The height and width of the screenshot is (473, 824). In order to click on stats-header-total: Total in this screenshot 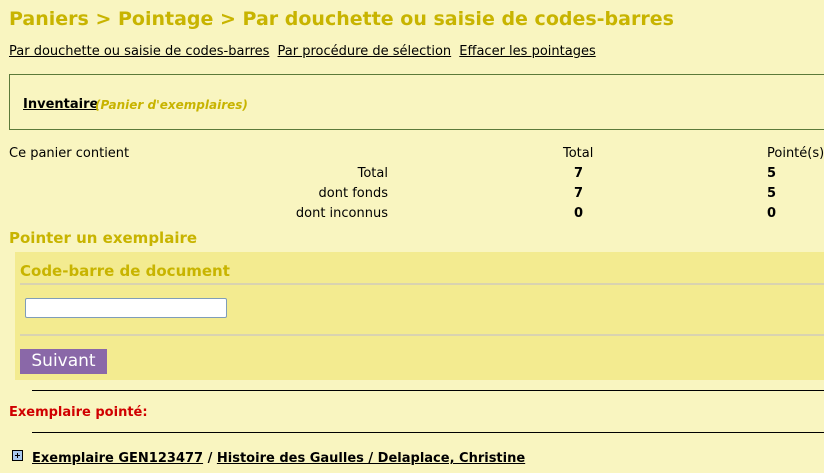, I will do `click(578, 153)`.